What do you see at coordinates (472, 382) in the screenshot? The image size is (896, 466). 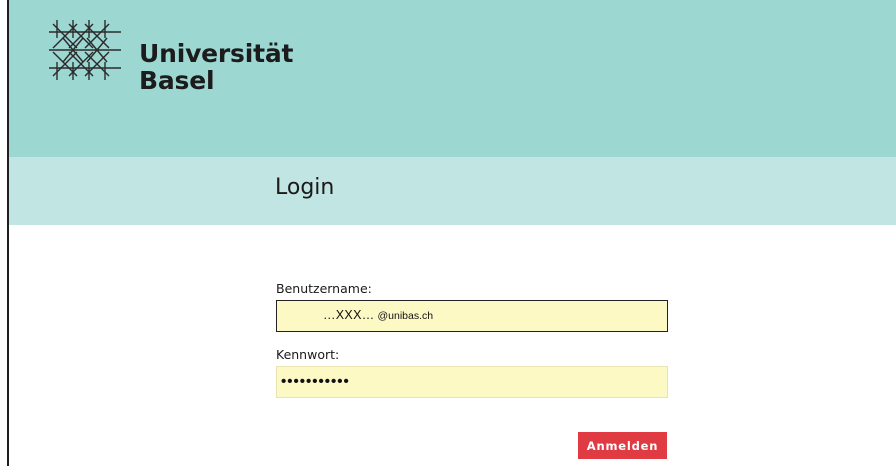 I see `password-field: •••••••••••` at bounding box center [472, 382].